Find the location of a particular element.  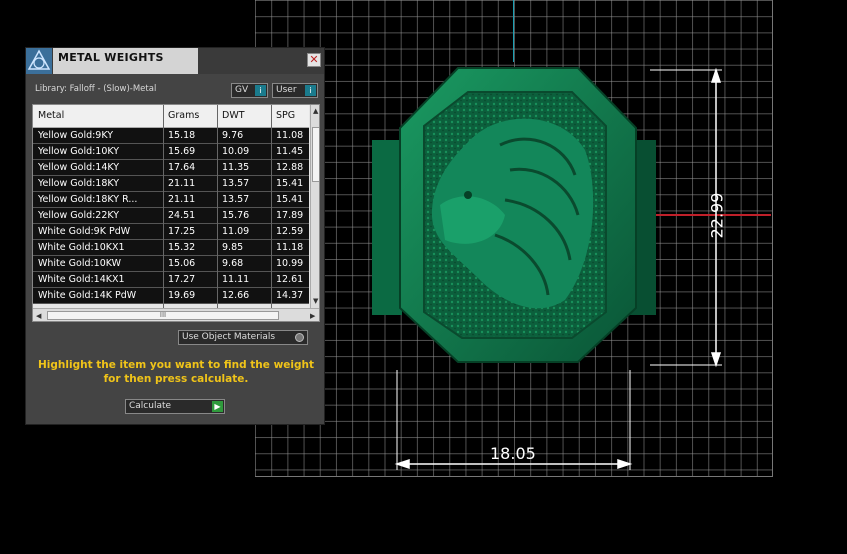

gv-toggle: GV i is located at coordinates (249, 90).